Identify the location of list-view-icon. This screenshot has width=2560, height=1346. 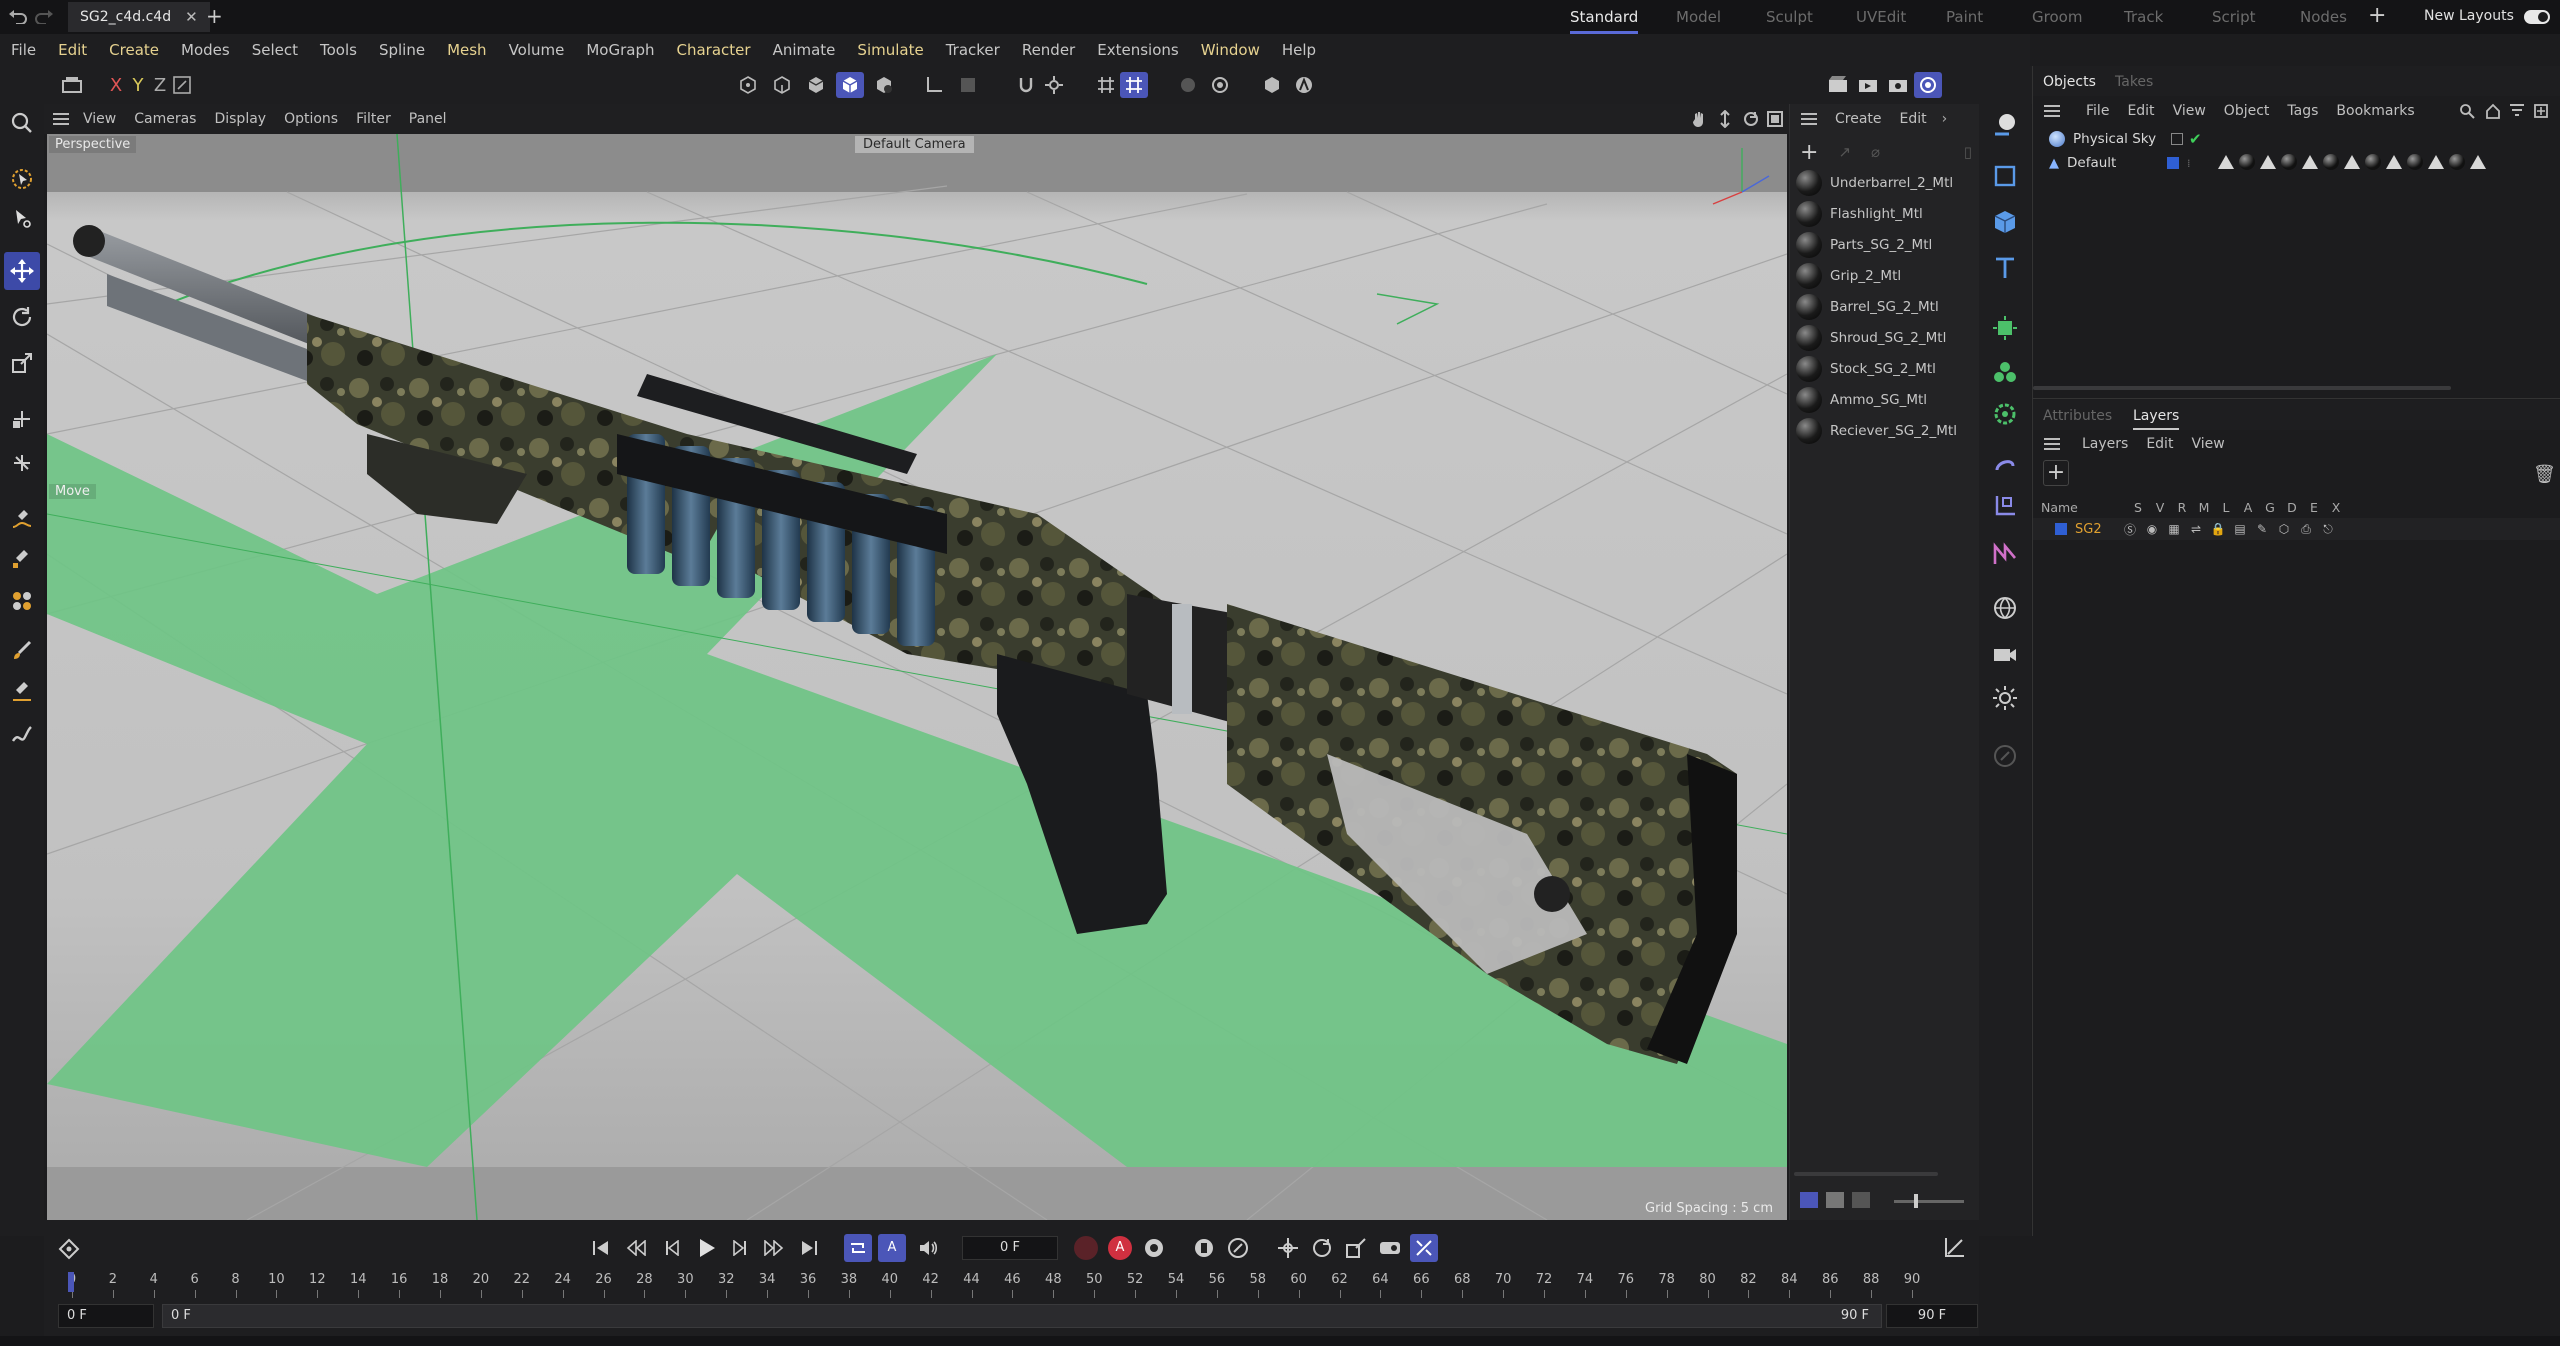
(1809, 1200).